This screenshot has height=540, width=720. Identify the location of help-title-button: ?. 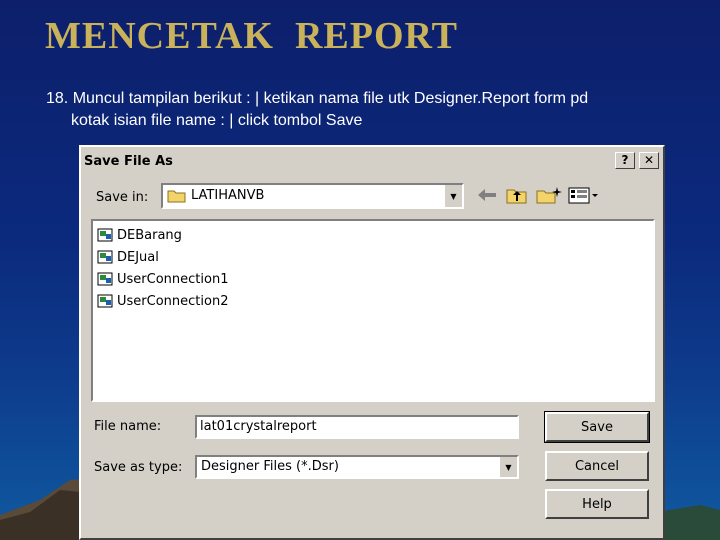
(625, 160).